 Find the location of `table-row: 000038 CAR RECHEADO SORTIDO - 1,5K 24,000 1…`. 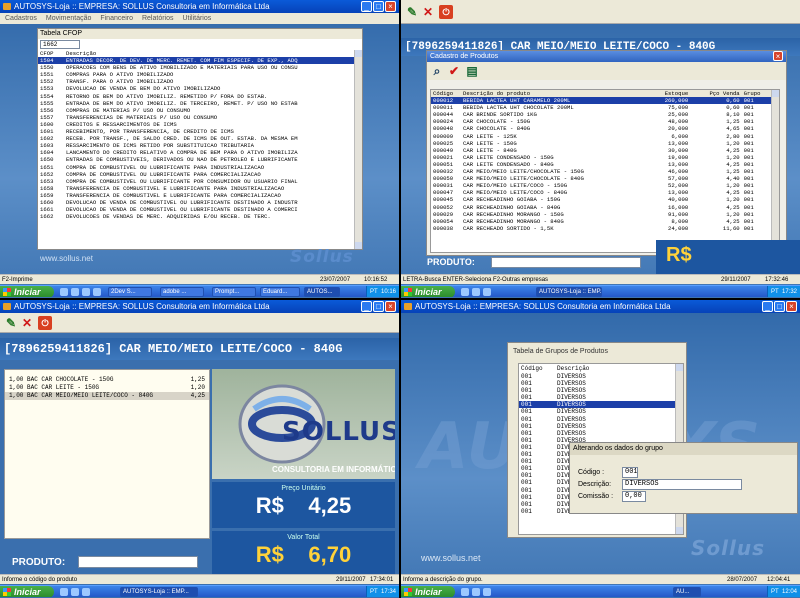

table-row: 000038 CAR RECHEADO SORTIDO - 1,5K 24,000 1… is located at coordinates (602, 228).